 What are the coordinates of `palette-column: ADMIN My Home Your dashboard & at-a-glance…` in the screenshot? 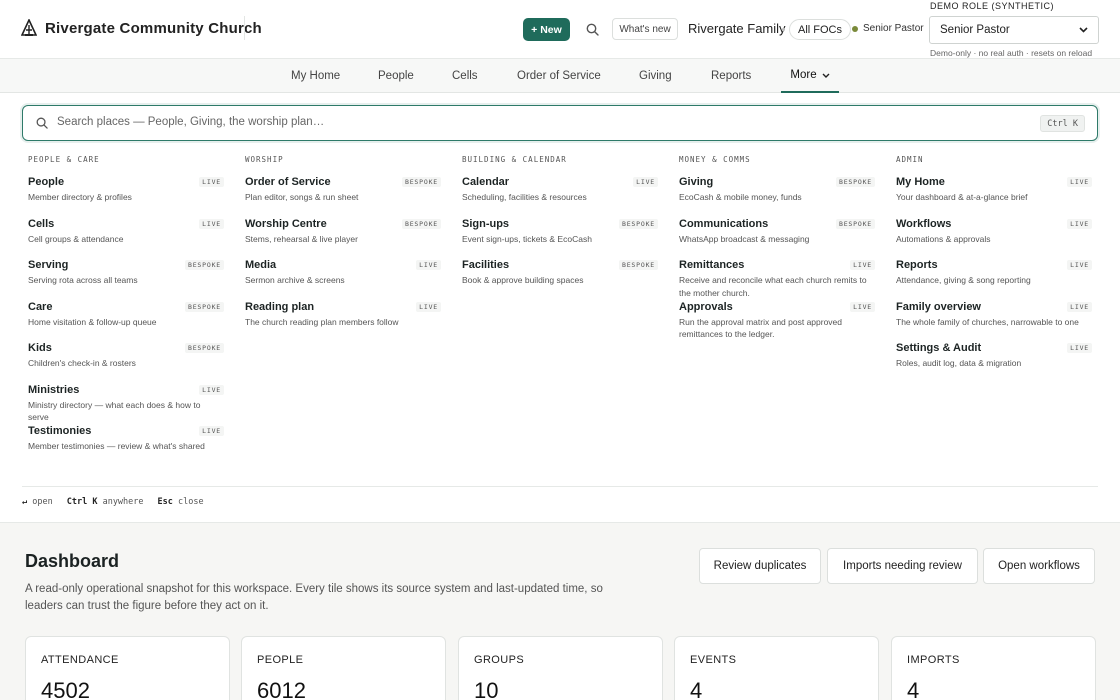 It's located at (994, 269).